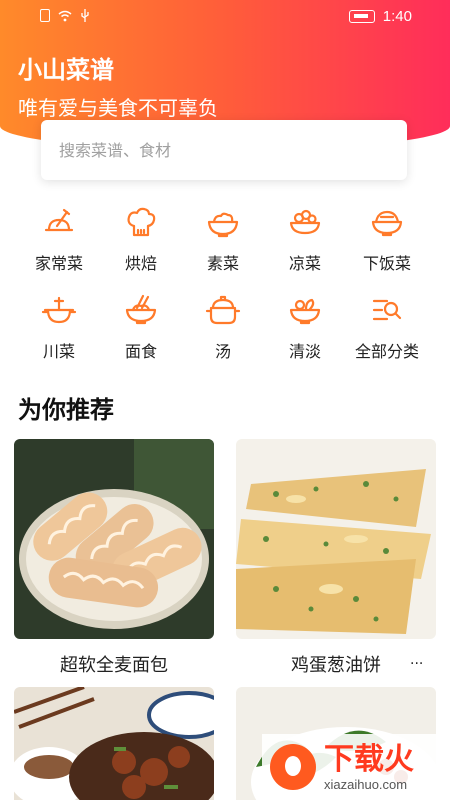  Describe the element at coordinates (223, 225) in the screenshot. I see `veggie-bowl-icon` at that location.